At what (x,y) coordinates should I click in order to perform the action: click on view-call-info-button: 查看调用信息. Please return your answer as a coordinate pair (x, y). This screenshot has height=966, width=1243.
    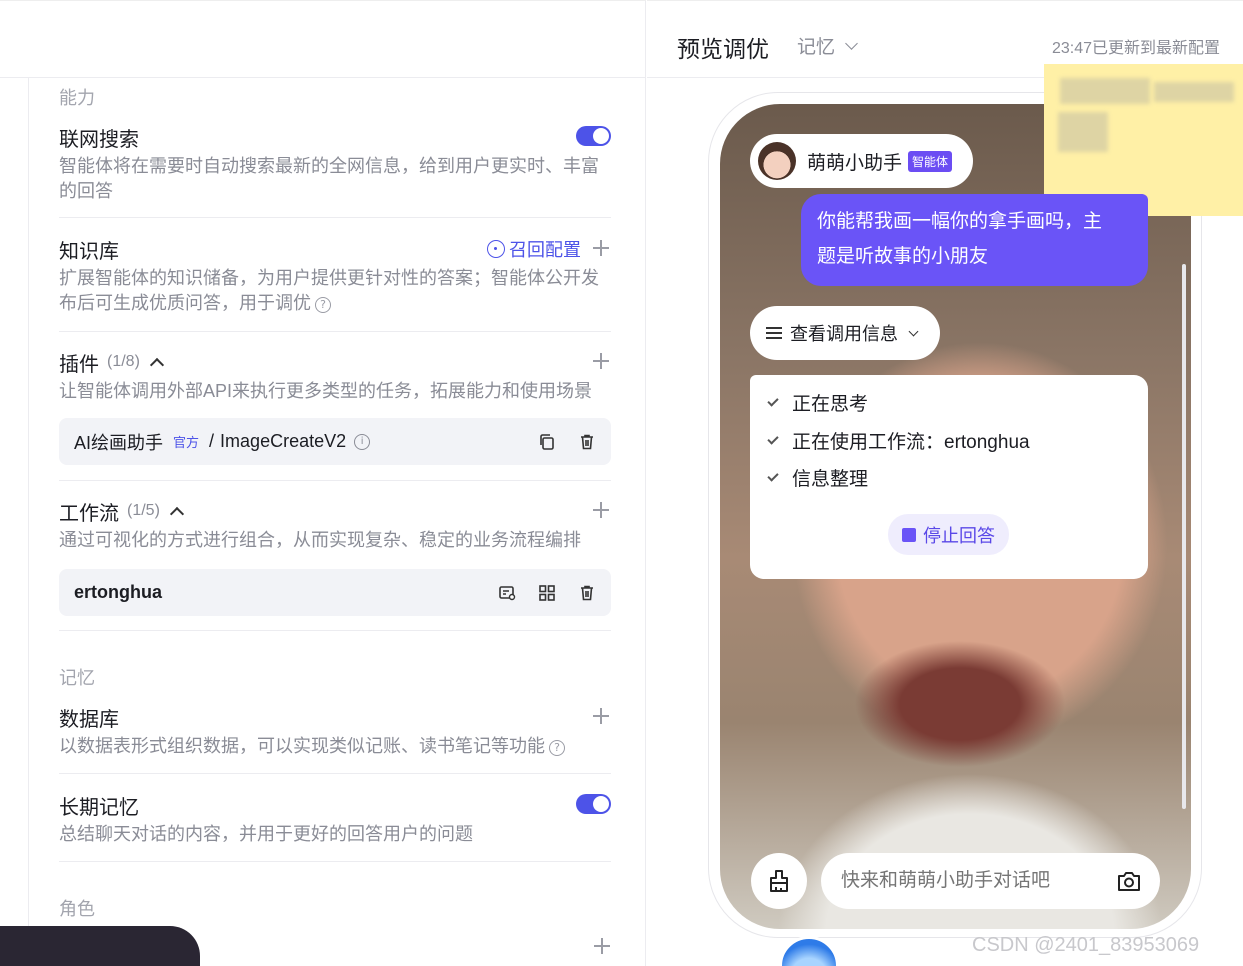
    Looking at the image, I should click on (845, 333).